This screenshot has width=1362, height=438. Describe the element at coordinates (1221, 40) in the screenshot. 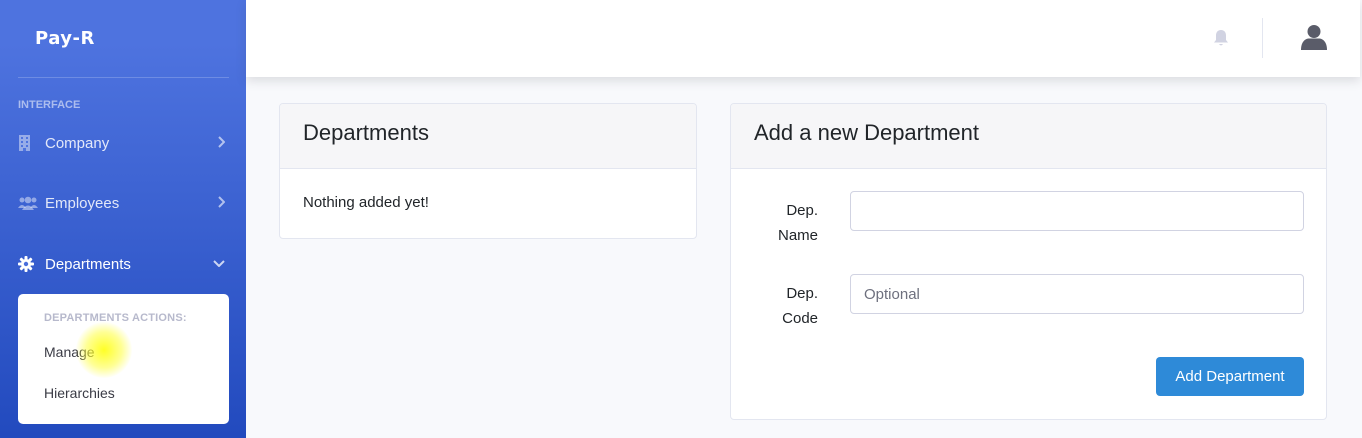

I see `bell-icon` at that location.